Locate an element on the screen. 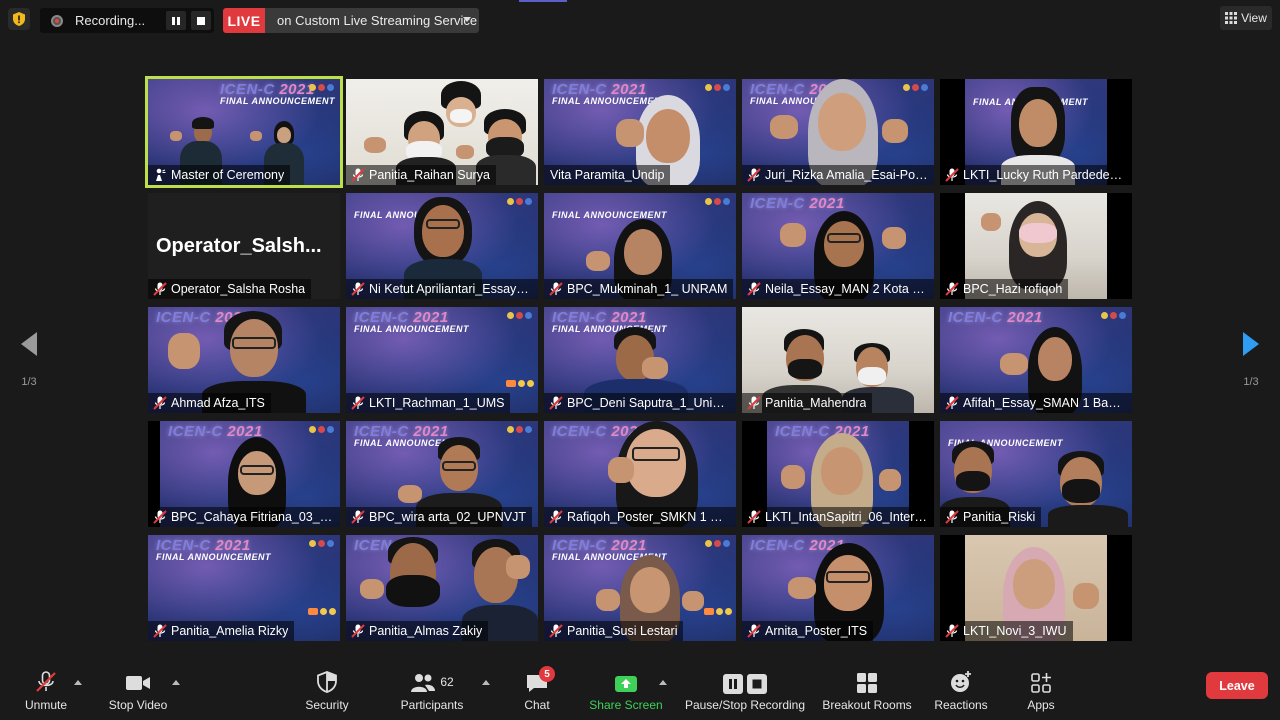 This screenshot has height=720, width=1280. view-button: View is located at coordinates (1246, 18).